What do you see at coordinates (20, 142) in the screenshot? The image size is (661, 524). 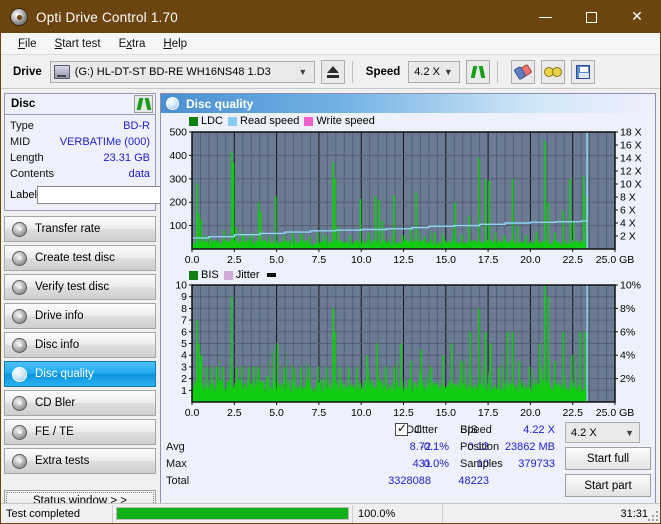 I see `disc-mid-label: MID` at bounding box center [20, 142].